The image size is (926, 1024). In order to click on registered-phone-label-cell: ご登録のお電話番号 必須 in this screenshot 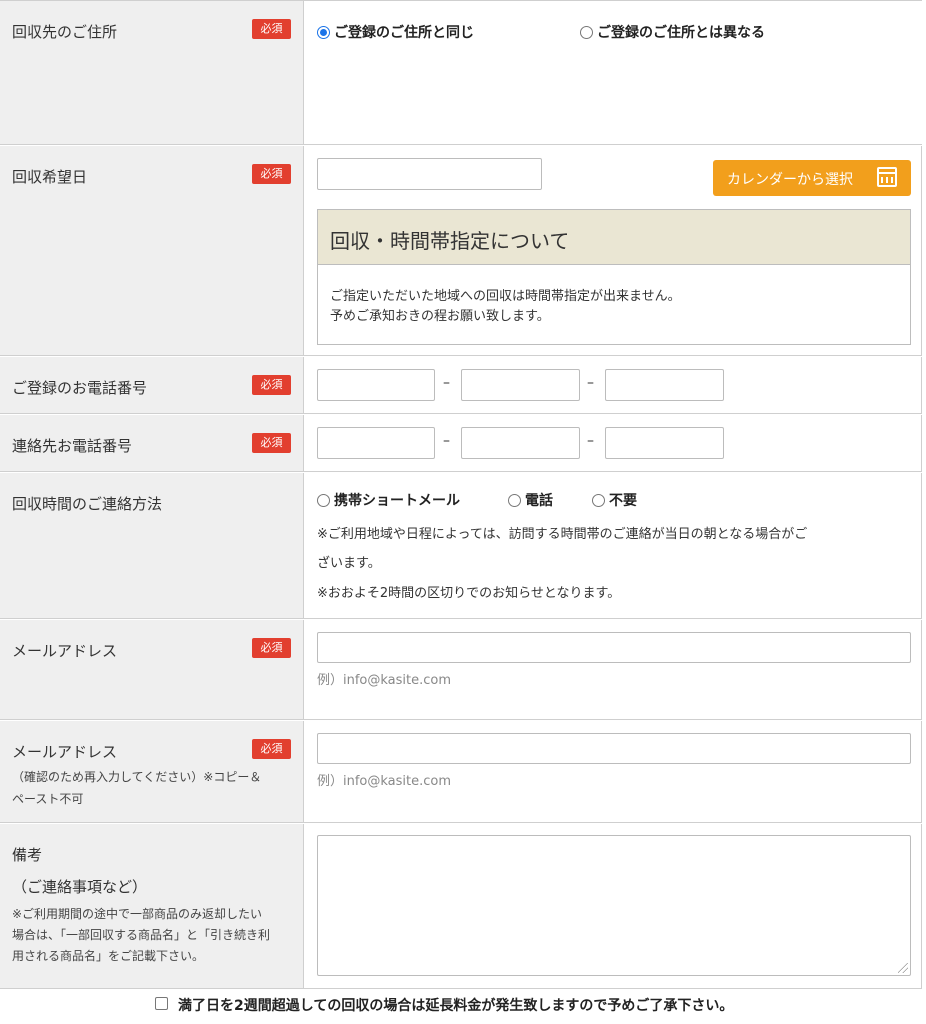, I will do `click(152, 385)`.